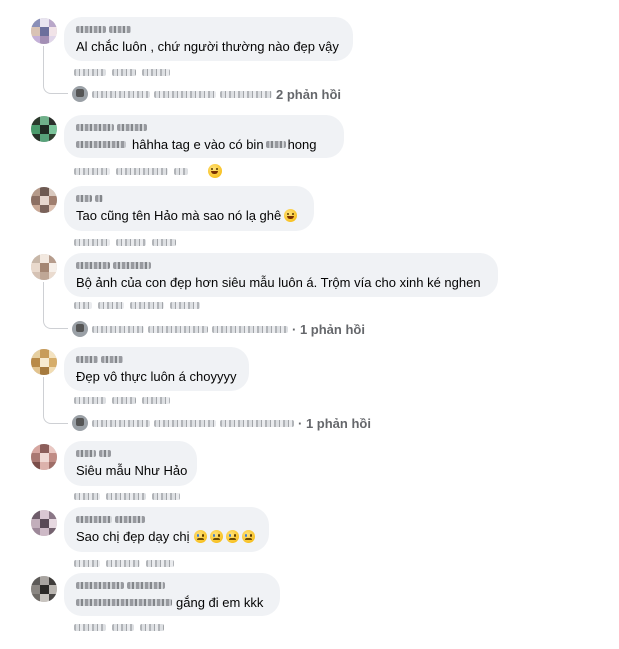  I want to click on comment-text: Sao chị đẹp dạy chị, so click(166, 536).